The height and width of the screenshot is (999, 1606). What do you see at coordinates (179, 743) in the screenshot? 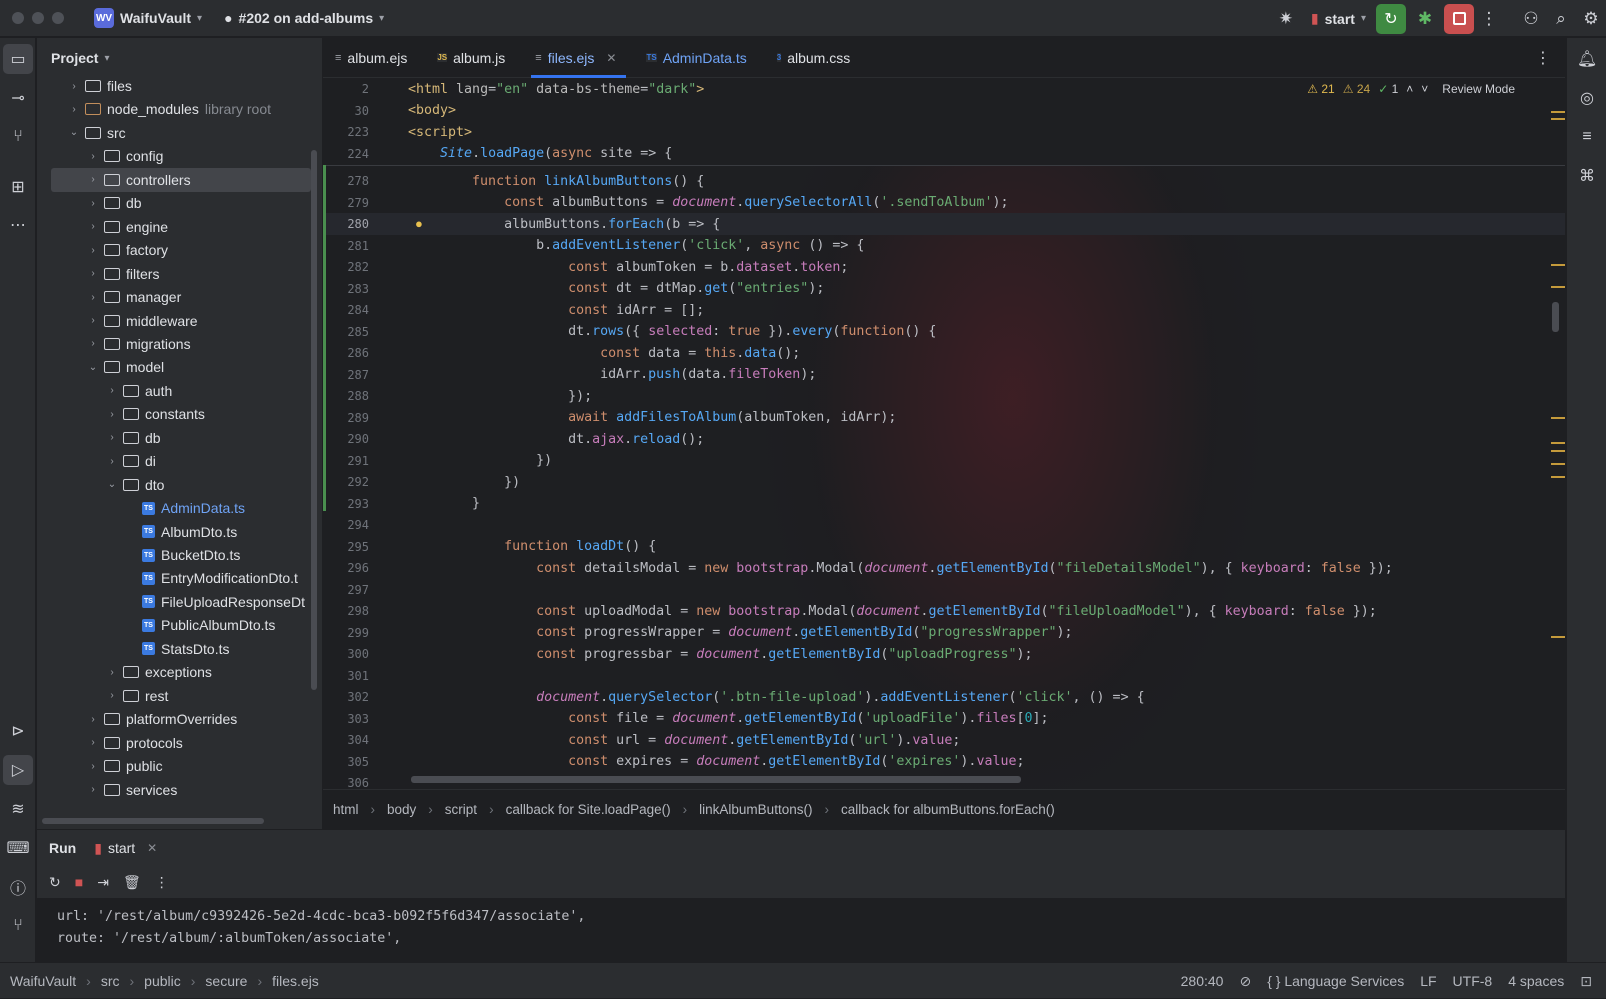
I see `tree-item: › protocols` at bounding box center [179, 743].